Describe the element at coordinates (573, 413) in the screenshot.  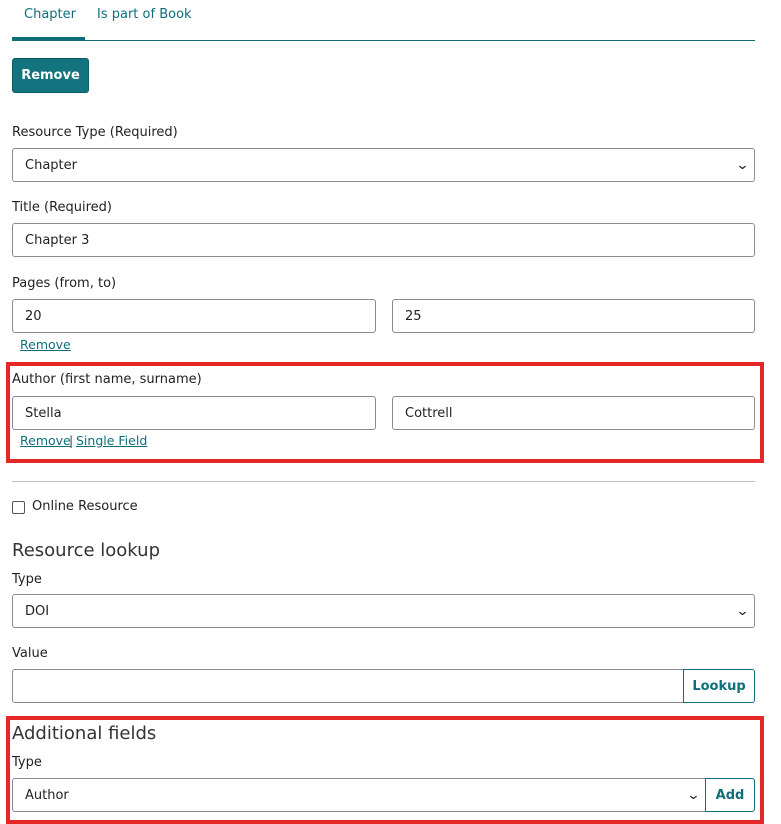
I see `author-surname-input: Cottrell` at that location.